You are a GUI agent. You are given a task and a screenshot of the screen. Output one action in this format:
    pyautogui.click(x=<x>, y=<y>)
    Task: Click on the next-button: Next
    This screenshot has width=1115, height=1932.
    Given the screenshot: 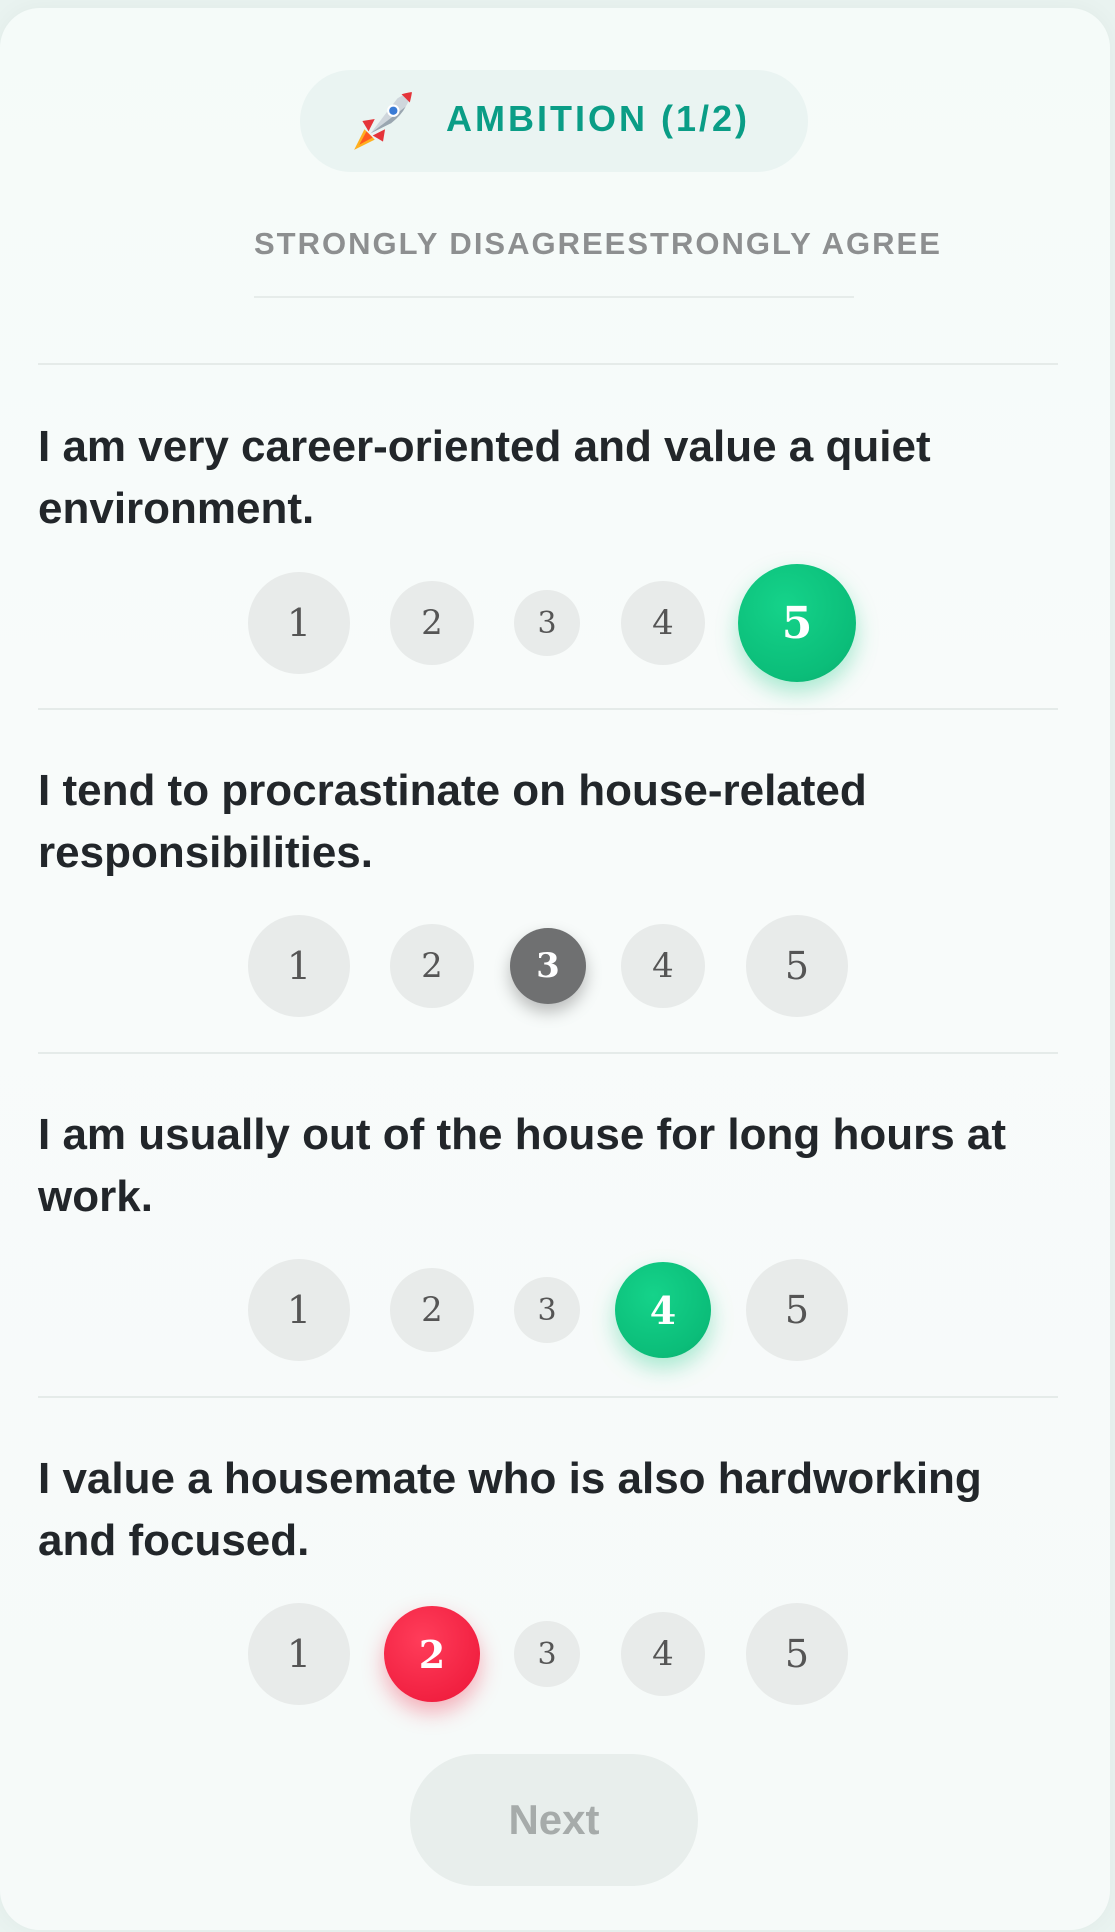 What is the action you would take?
    pyautogui.click(x=554, y=1820)
    